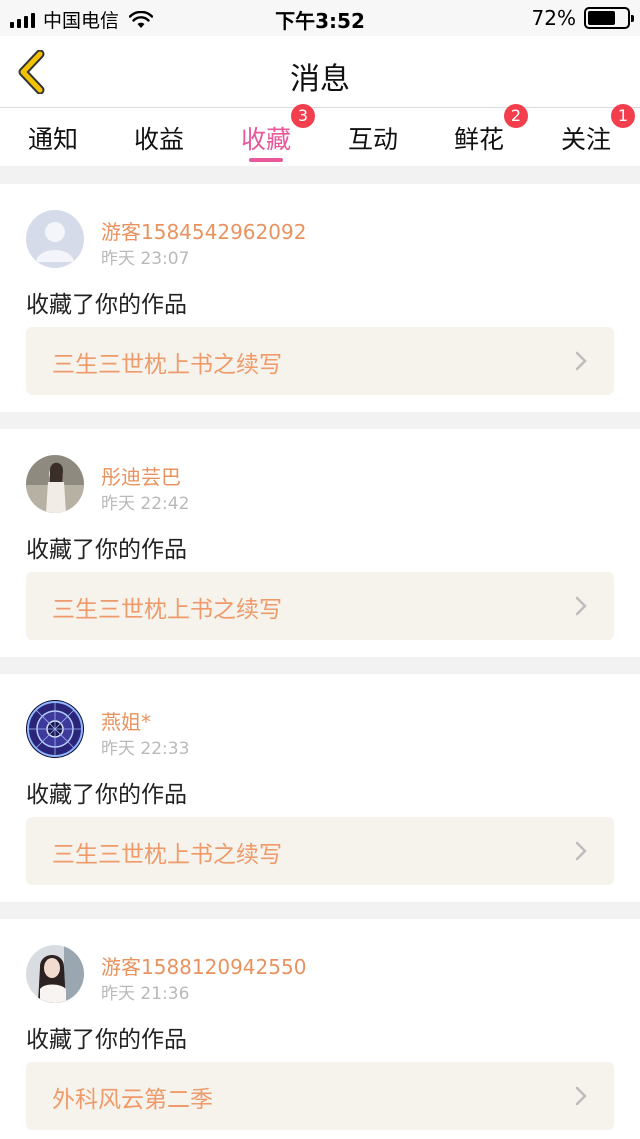 The image size is (640, 1139). What do you see at coordinates (553, 18) in the screenshot?
I see `battery-percent: 72%` at bounding box center [553, 18].